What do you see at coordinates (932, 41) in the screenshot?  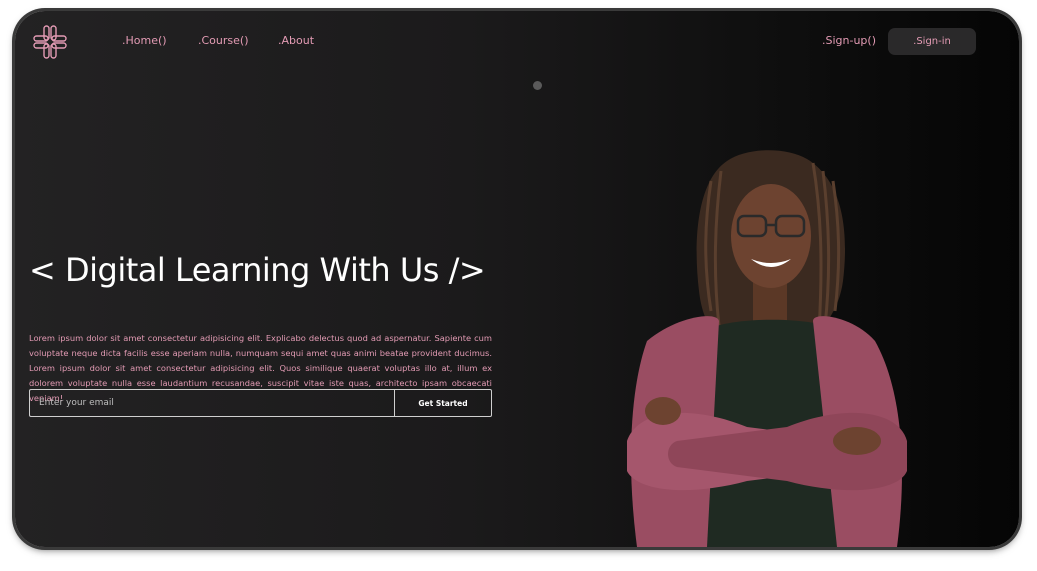 I see `signin-button: .Sign-in` at bounding box center [932, 41].